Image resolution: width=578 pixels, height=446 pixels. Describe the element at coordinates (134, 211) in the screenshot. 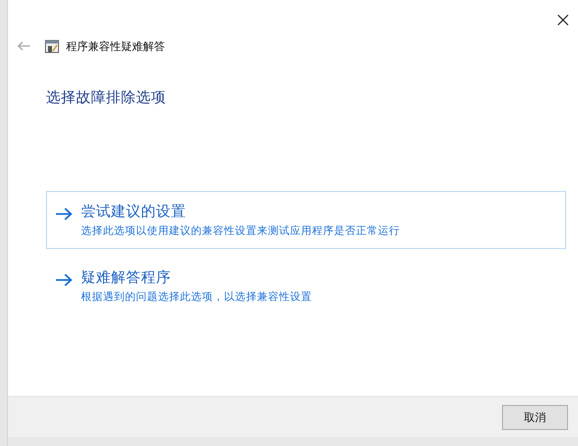

I see `option-title: 尝试建议的设置` at that location.